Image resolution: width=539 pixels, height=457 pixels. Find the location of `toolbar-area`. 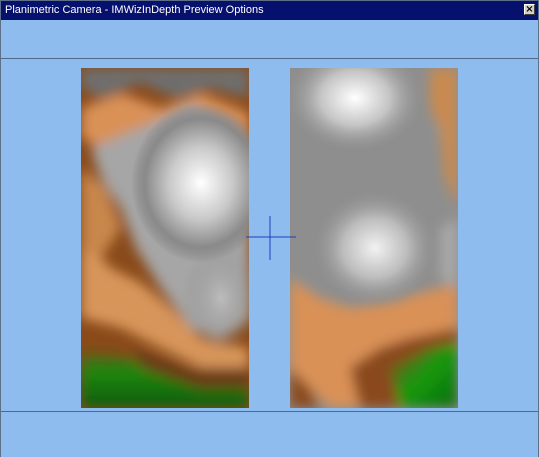

toolbar-area is located at coordinates (269, 39).